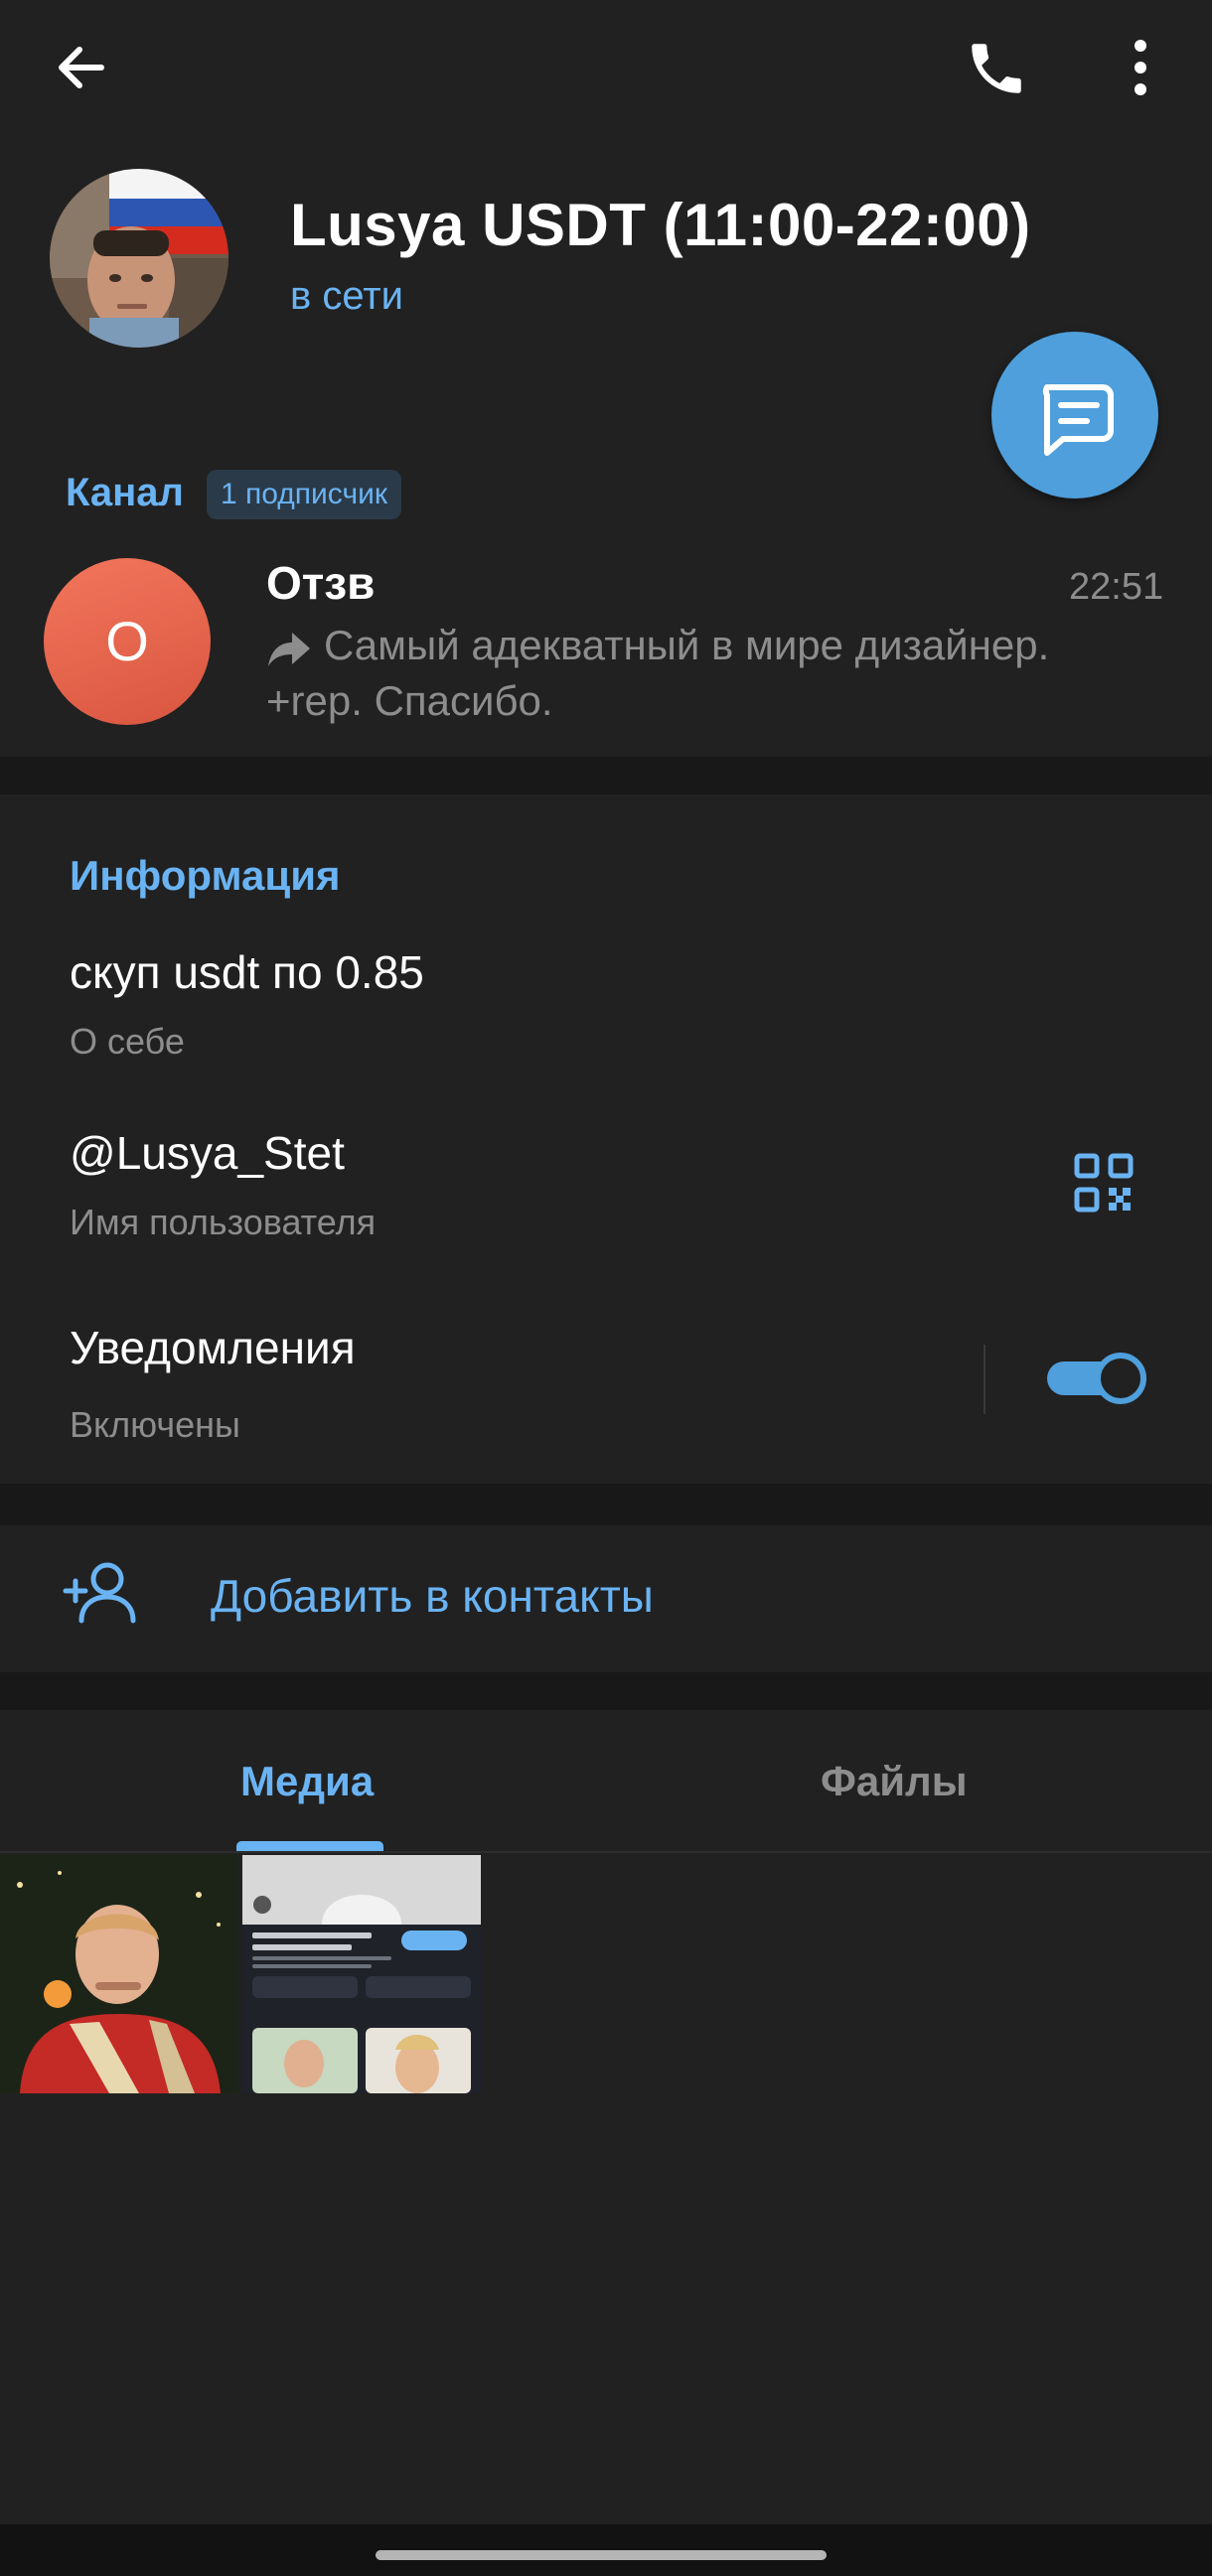  What do you see at coordinates (321, 583) in the screenshot?
I see `channel-name: Отзв` at bounding box center [321, 583].